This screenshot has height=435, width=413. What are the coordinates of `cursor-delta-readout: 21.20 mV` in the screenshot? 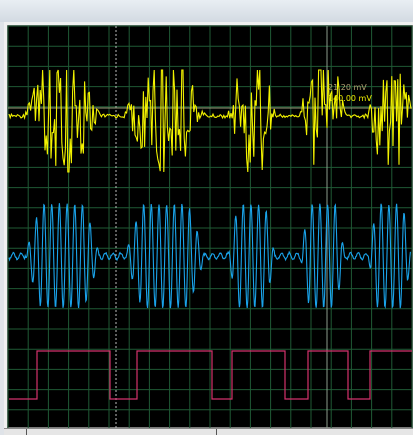 It's located at (347, 87).